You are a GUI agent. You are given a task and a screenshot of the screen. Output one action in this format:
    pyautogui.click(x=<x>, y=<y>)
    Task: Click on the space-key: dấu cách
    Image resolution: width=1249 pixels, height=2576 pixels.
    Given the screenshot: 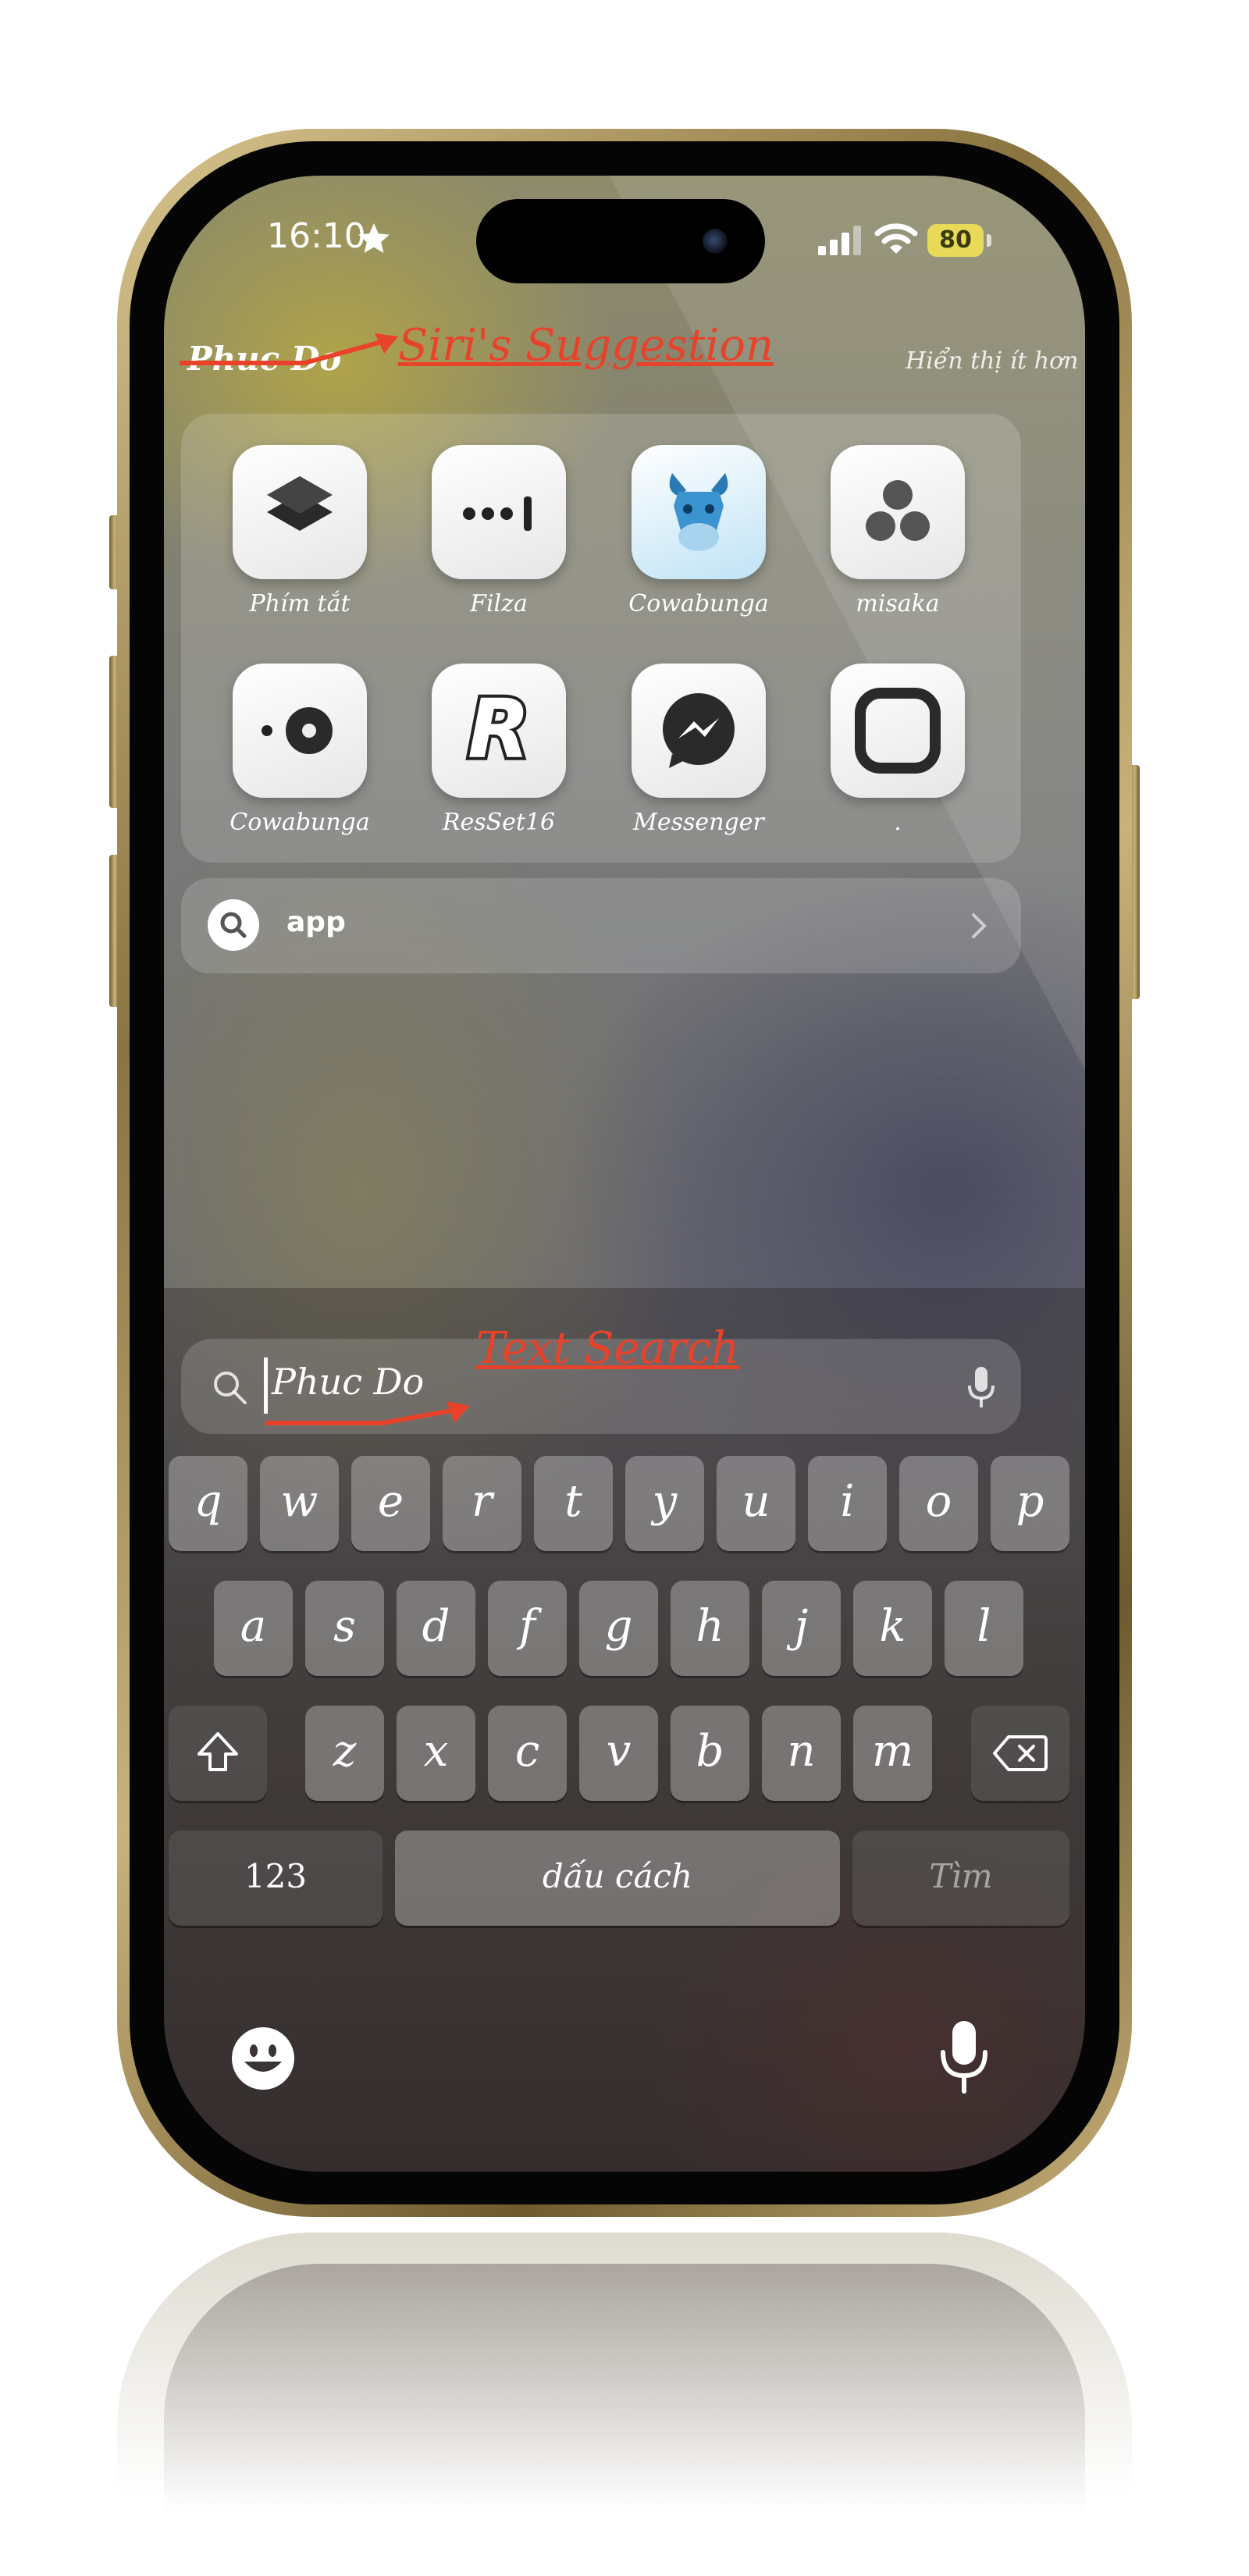 What is the action you would take?
    pyautogui.click(x=617, y=1878)
    